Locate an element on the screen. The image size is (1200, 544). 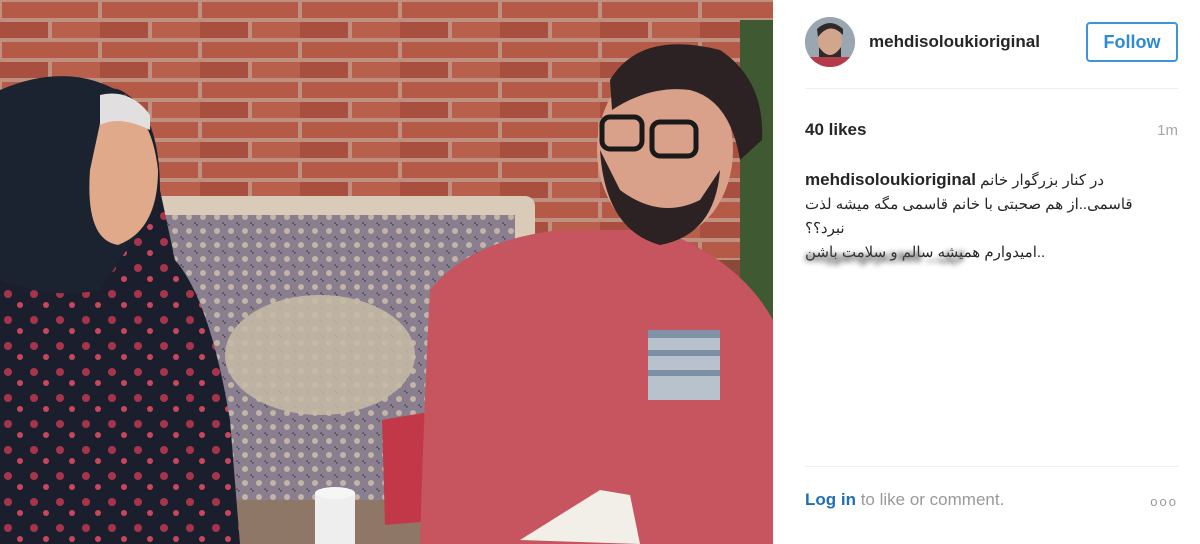
comment-username: mojgangeja1988 is located at coordinates (863, 257).